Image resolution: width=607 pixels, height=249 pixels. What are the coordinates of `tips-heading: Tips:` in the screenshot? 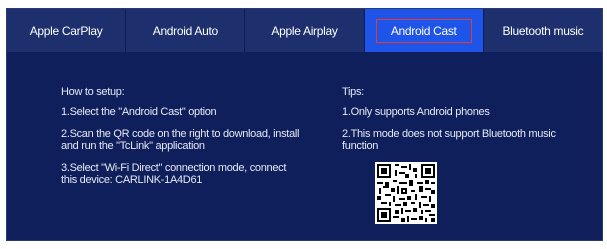 It's located at (353, 92).